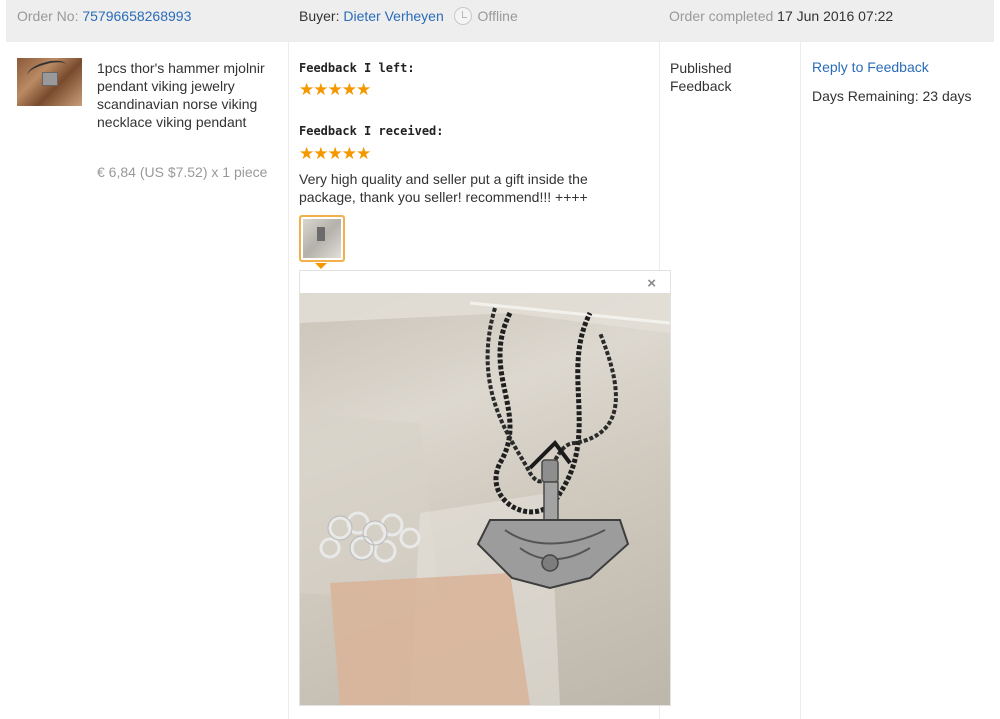  Describe the element at coordinates (462, 16) in the screenshot. I see `offline-status-icon` at that location.